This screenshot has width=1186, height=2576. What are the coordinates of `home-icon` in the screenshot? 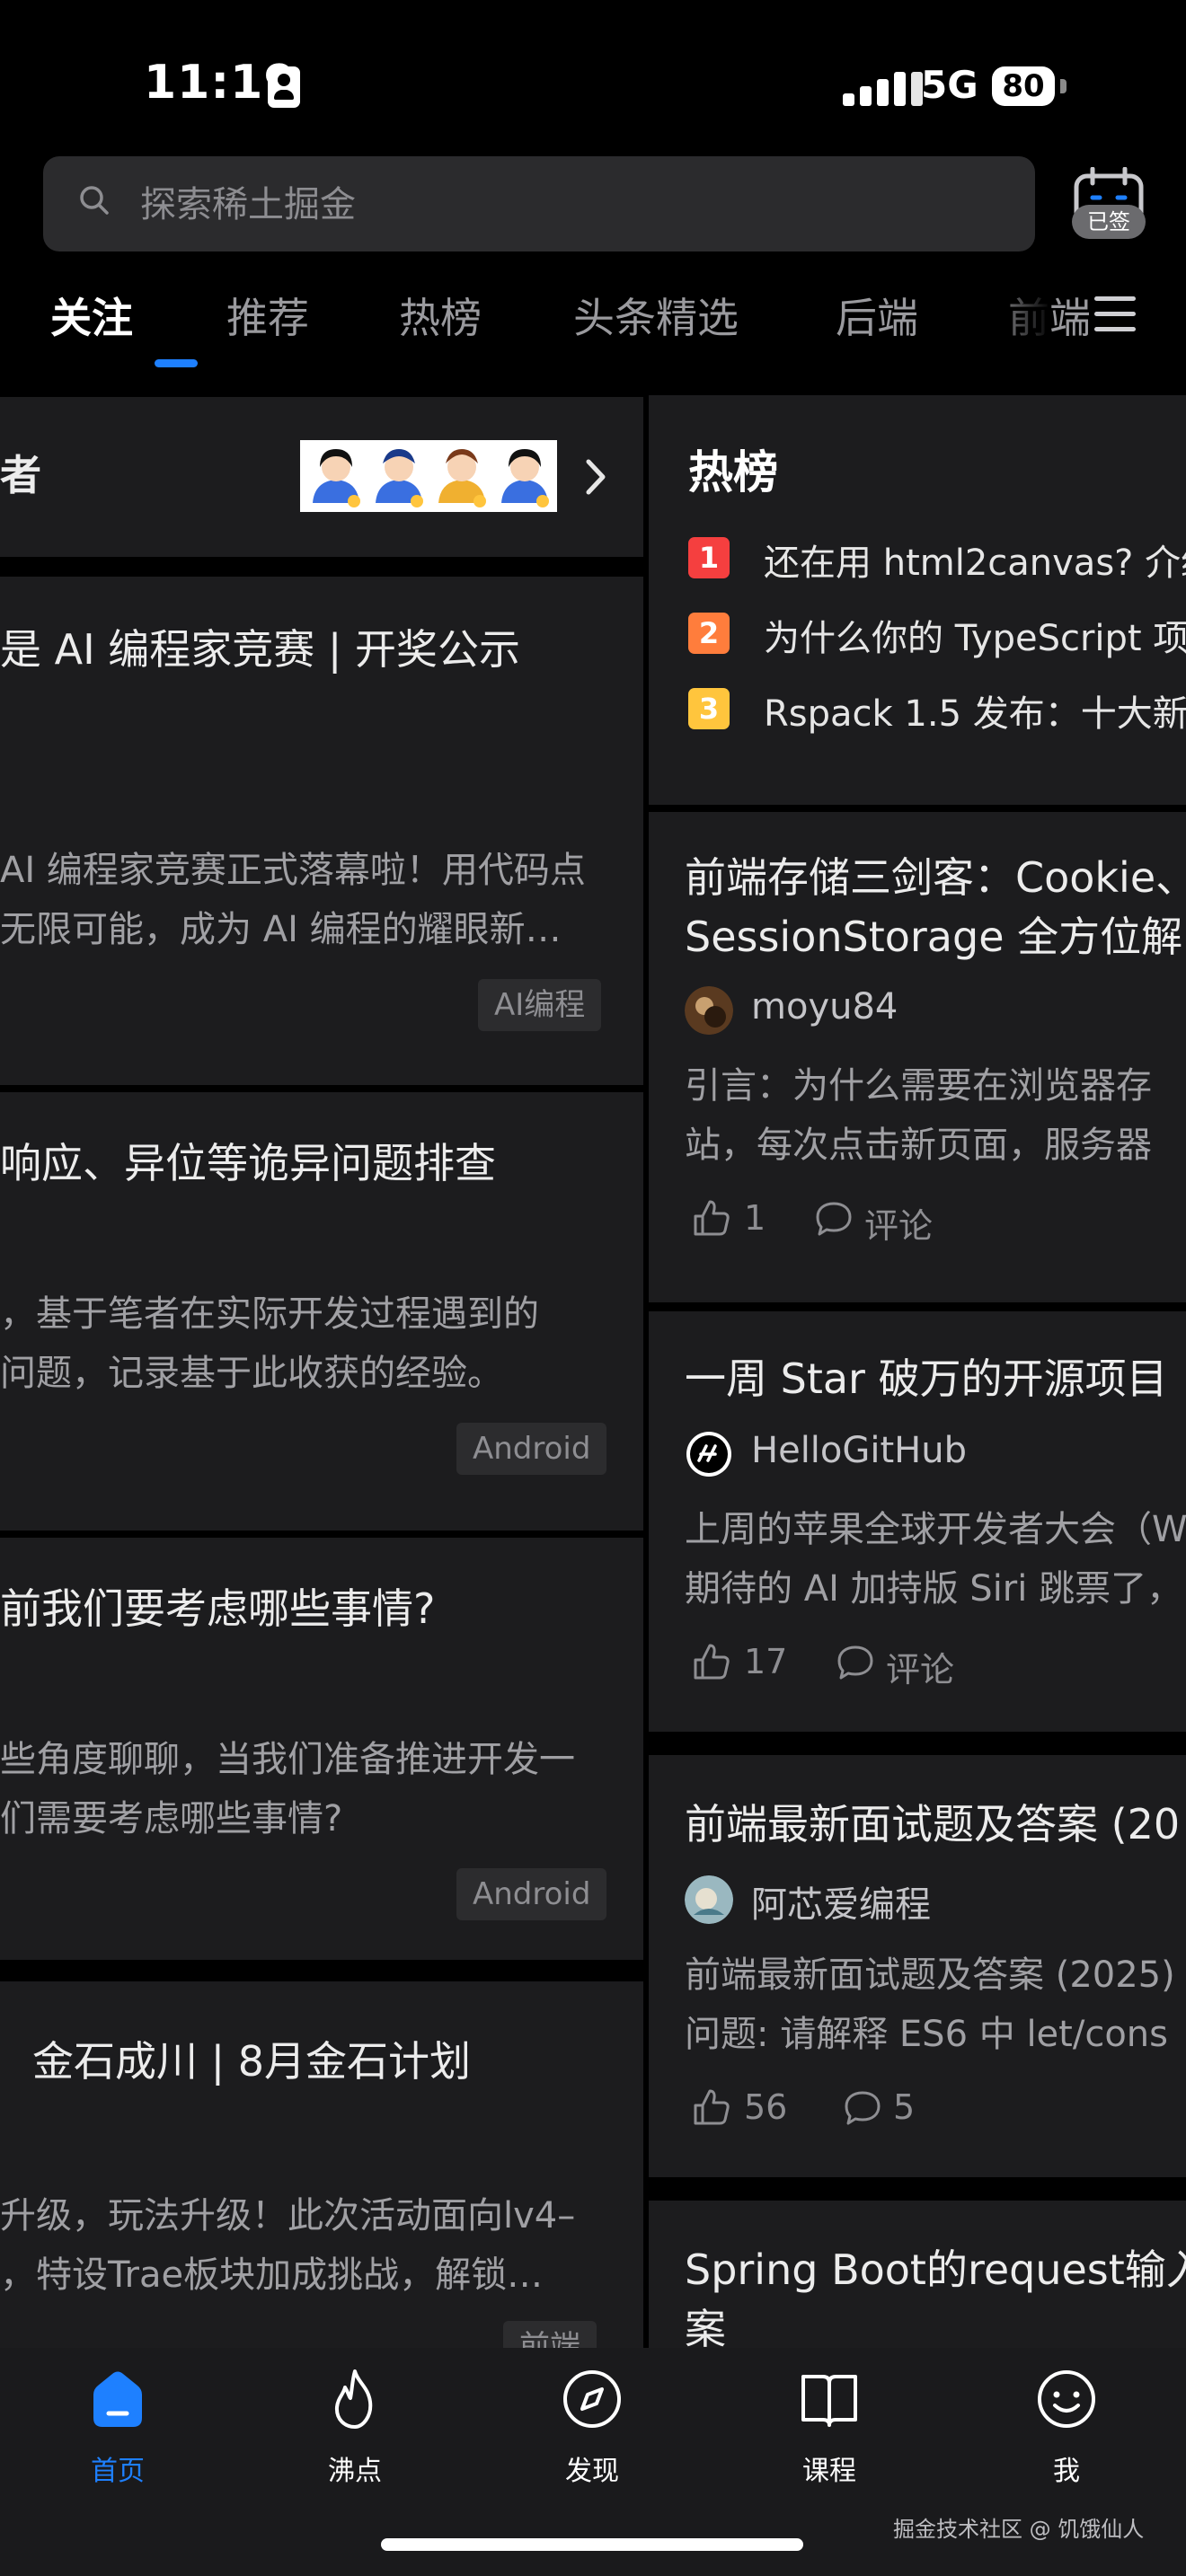 It's located at (117, 2399).